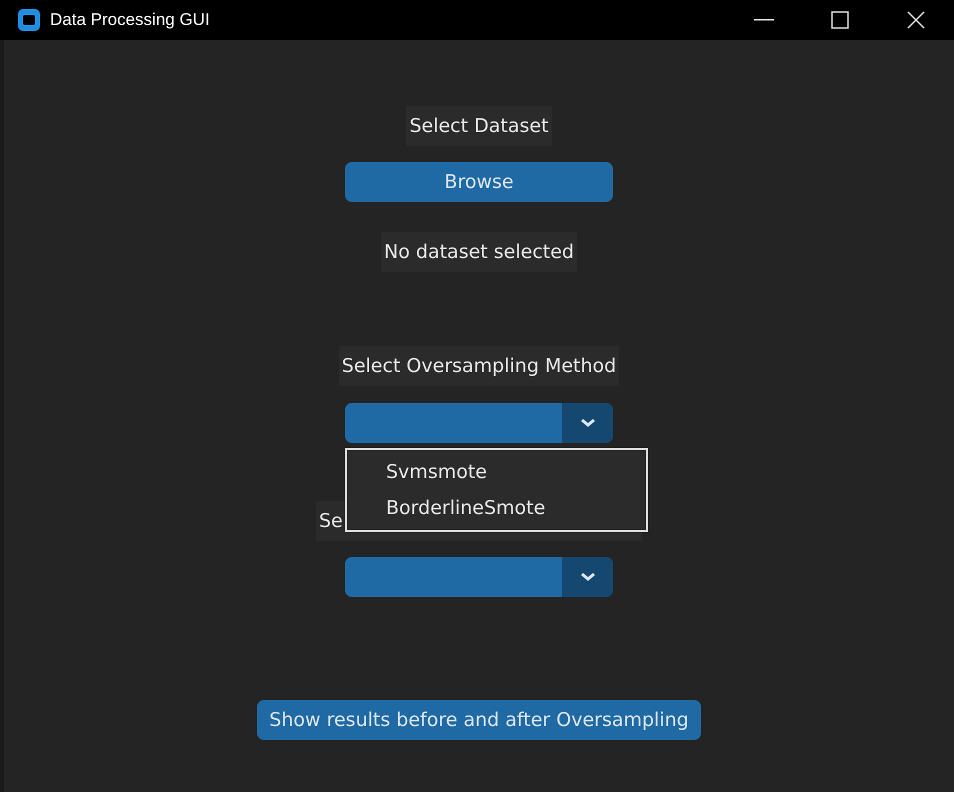 Image resolution: width=954 pixels, height=792 pixels. I want to click on oversampling-label: Select Oversampling Method, so click(479, 366).